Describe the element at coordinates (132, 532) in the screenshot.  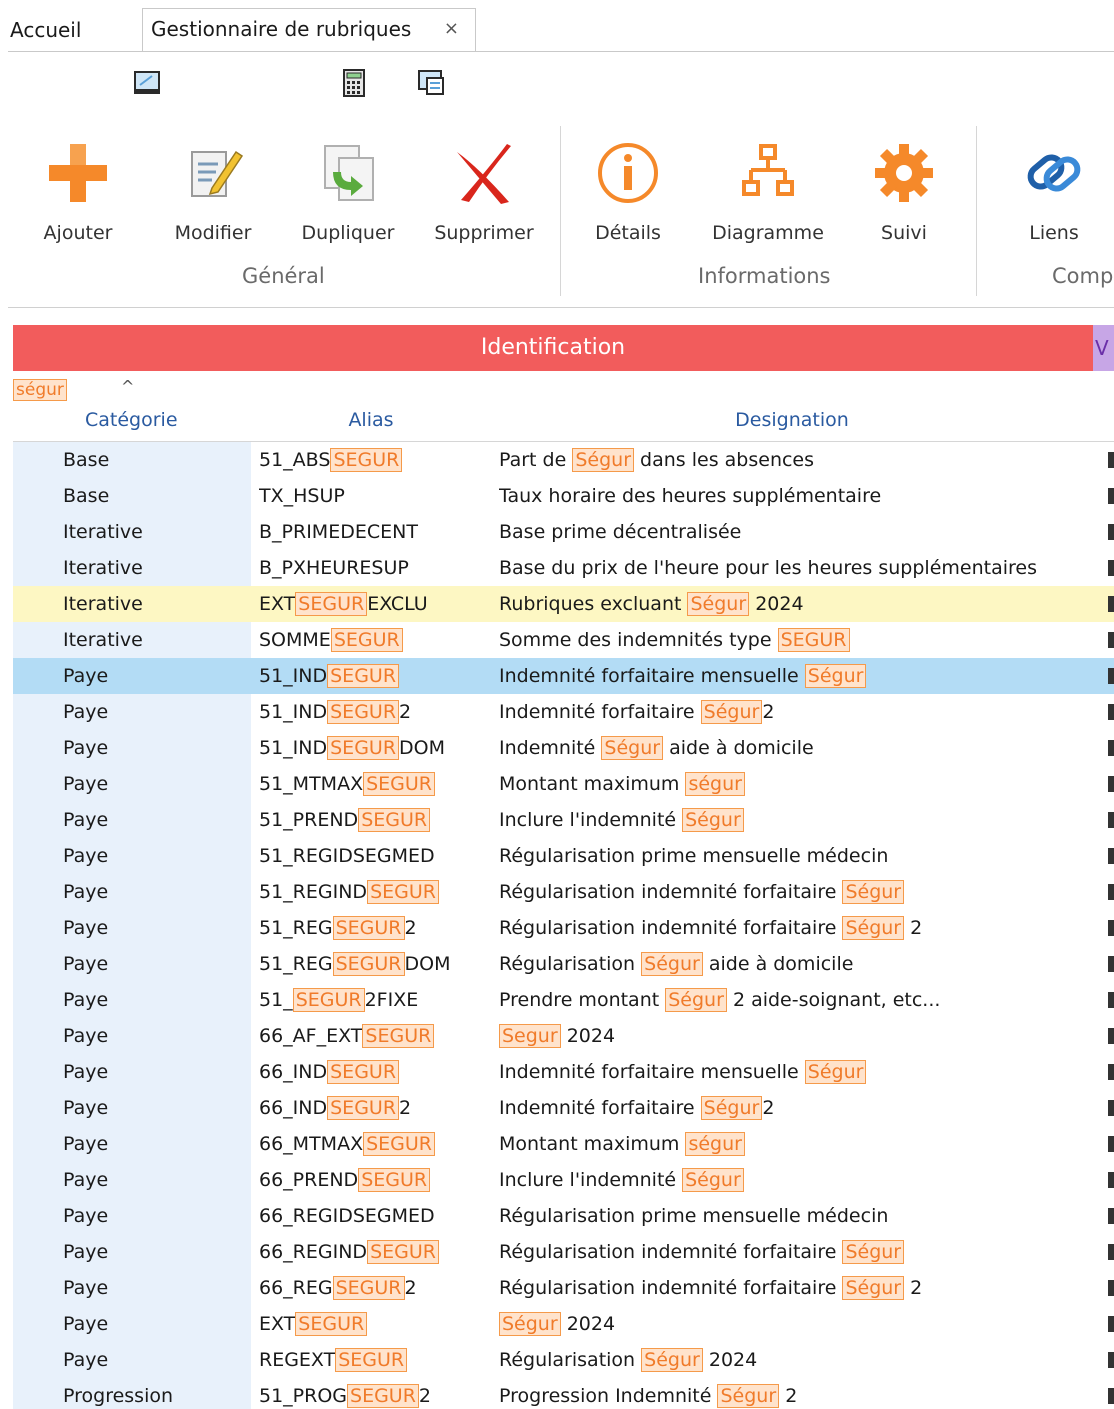
I see `cell-categorie: Iterative` at that location.